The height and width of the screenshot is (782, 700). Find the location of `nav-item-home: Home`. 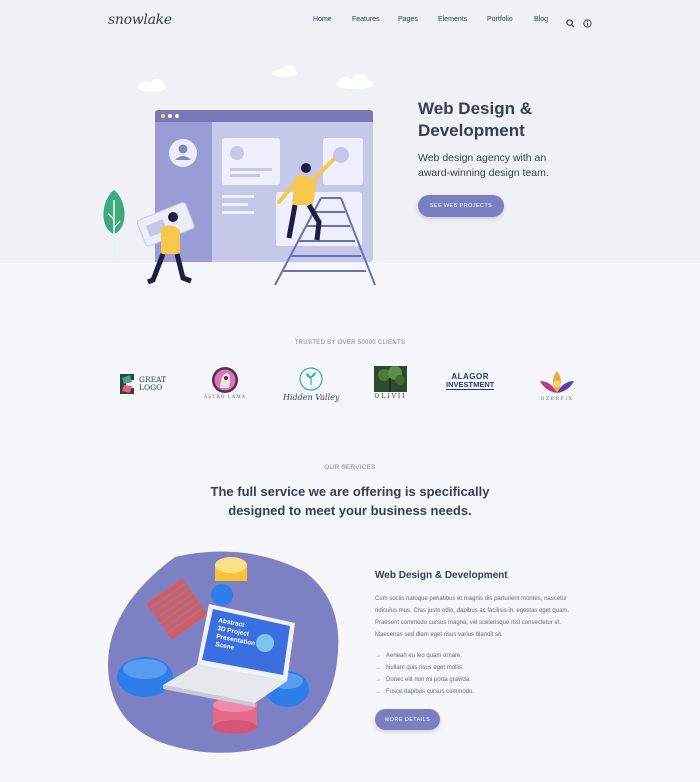

nav-item-home: Home is located at coordinates (332, 19).